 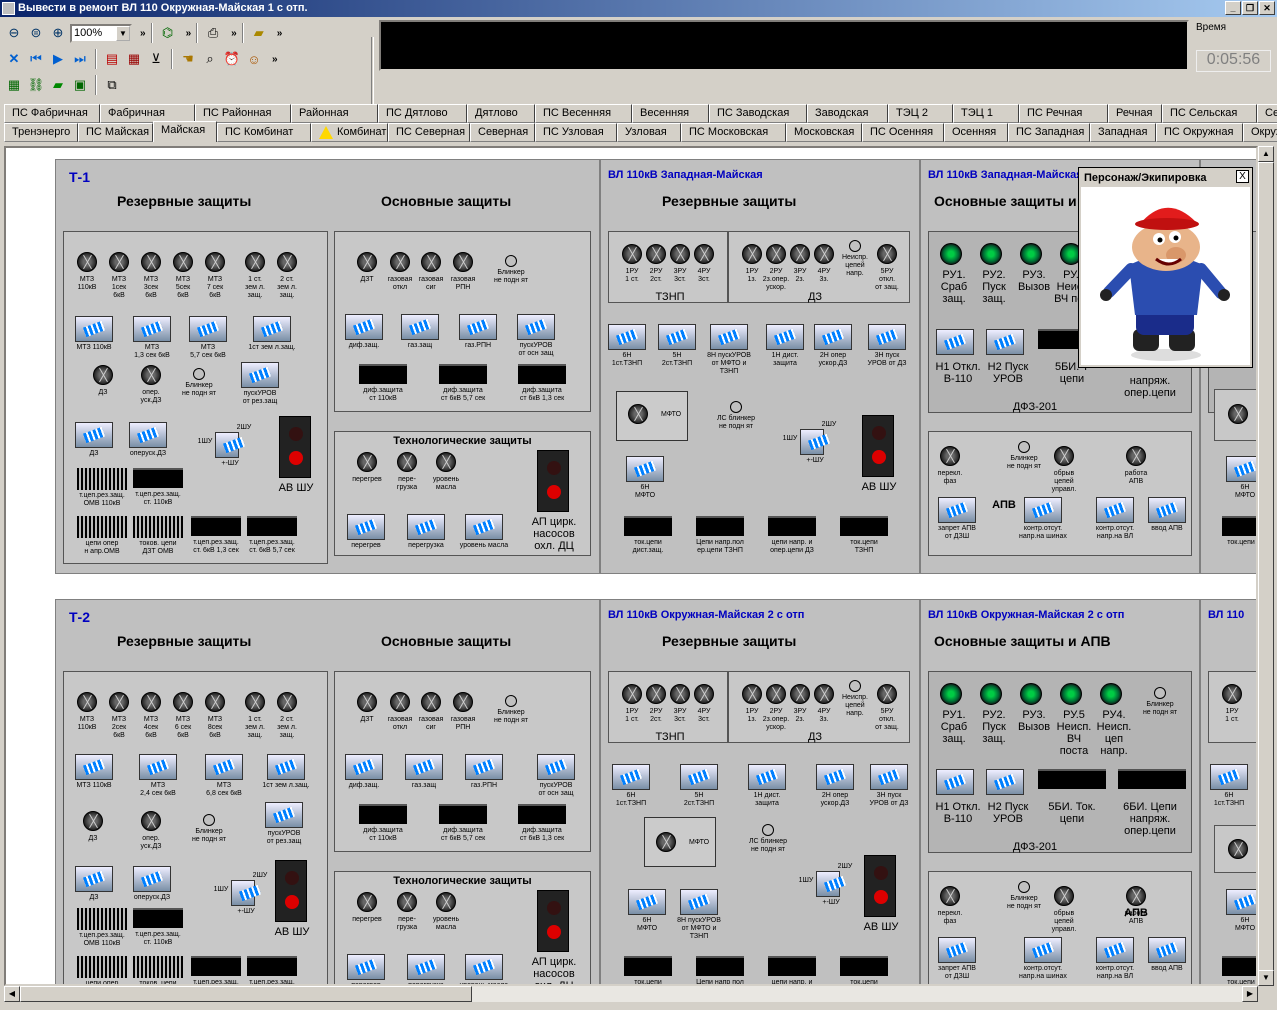 What do you see at coordinates (1266, 568) in the screenshot?
I see `vertical-scroll-thumb` at bounding box center [1266, 568].